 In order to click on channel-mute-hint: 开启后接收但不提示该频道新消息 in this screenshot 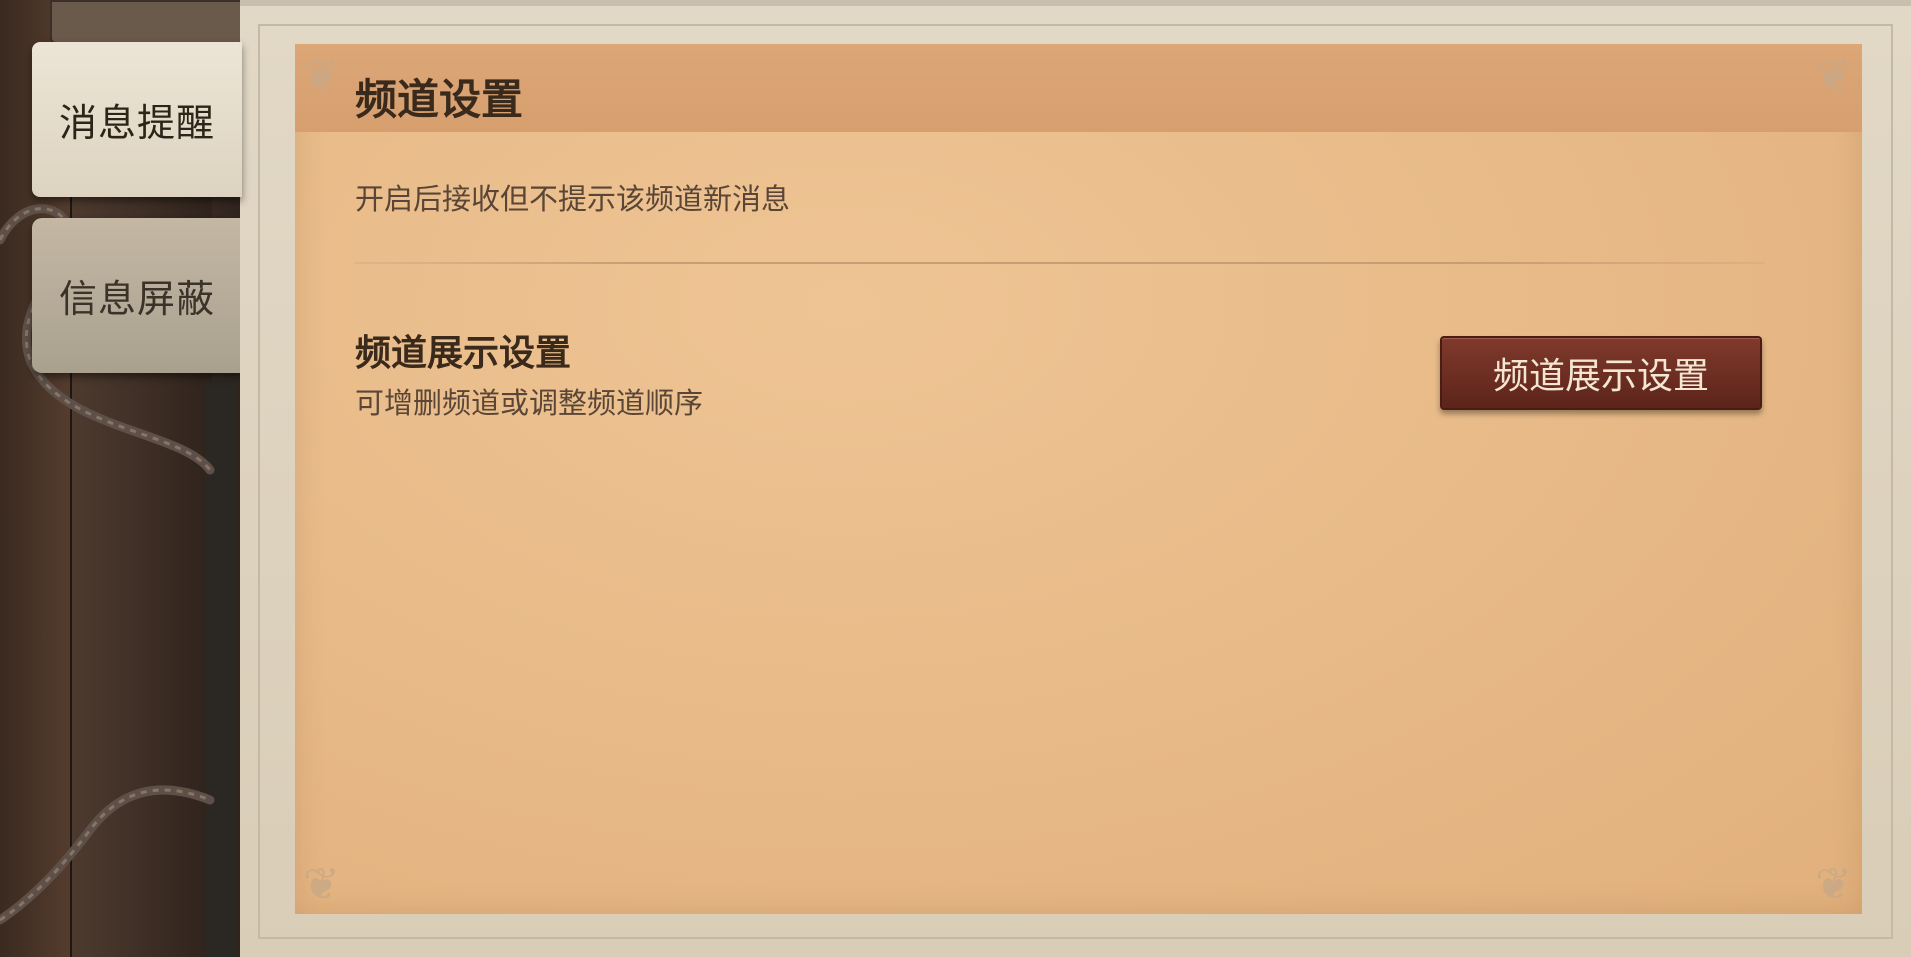, I will do `click(573, 199)`.